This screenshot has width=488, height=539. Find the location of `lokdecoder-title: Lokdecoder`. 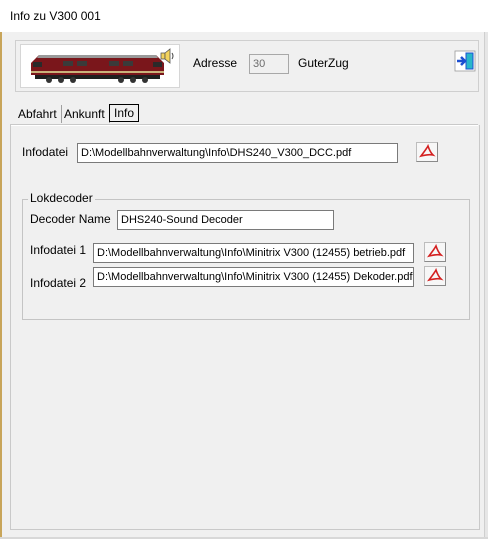

lokdecoder-title: Lokdecoder is located at coordinates (61, 198).